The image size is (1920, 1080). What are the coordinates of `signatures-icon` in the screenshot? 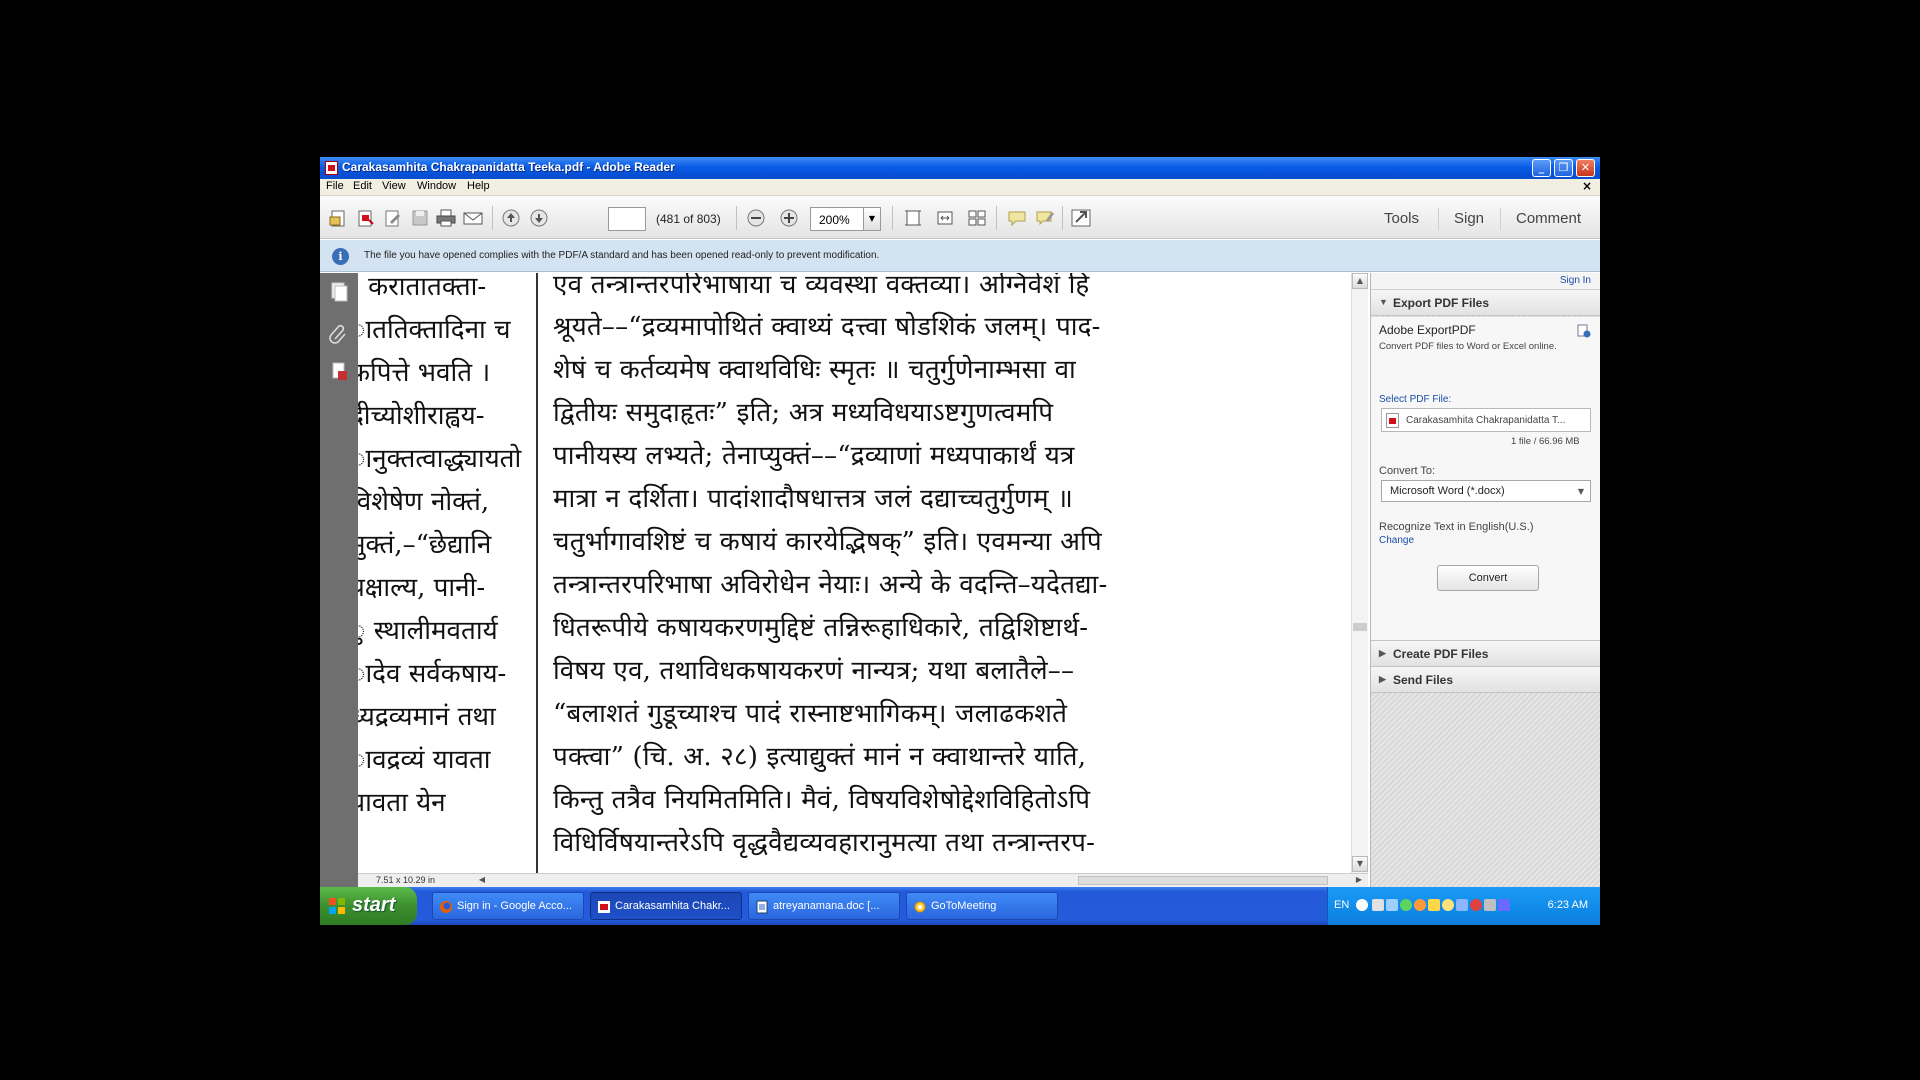 It's located at (339, 372).